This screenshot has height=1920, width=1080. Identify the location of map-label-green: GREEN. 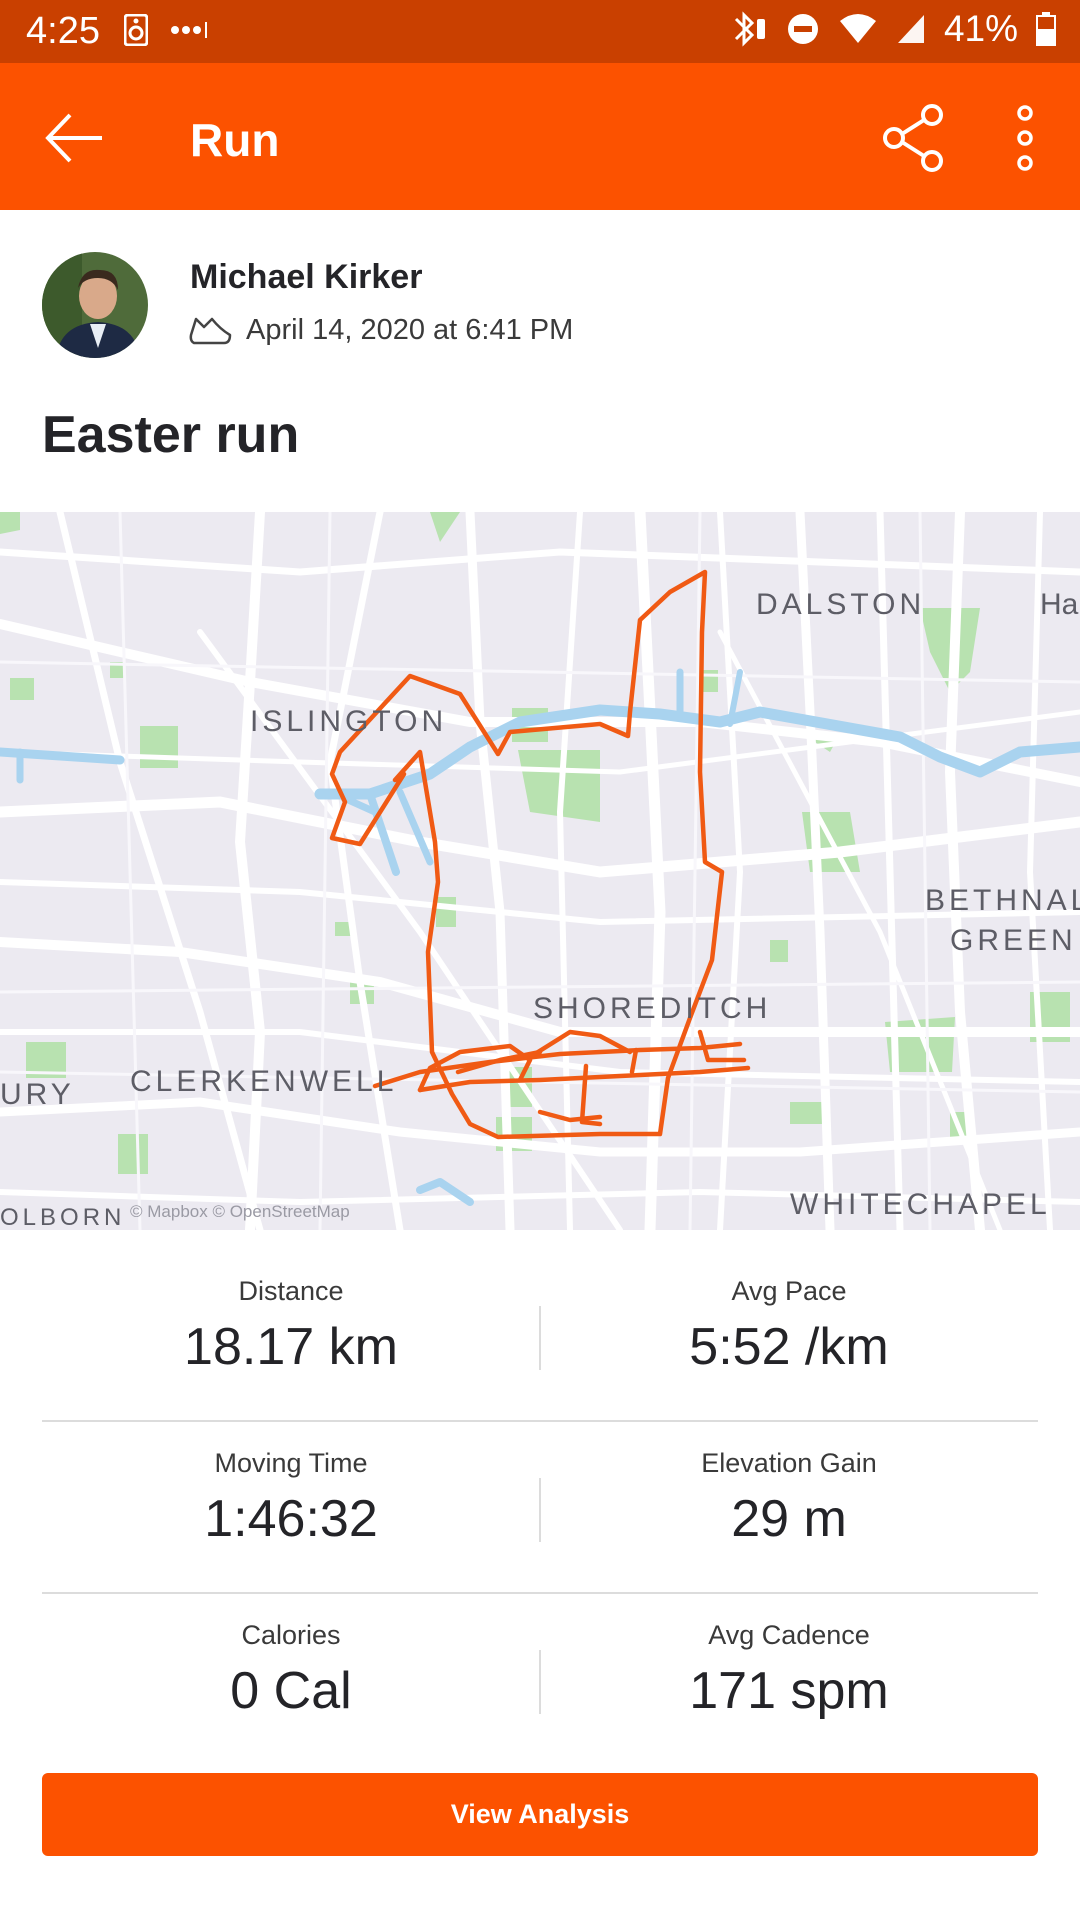
(1013, 940).